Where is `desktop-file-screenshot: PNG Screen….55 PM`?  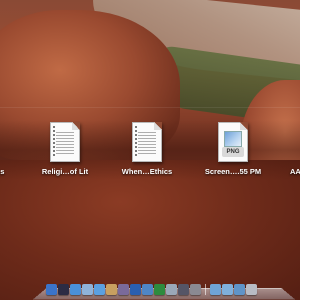
desktop-file-screenshot: PNG Screen….55 PM is located at coordinates (233, 149).